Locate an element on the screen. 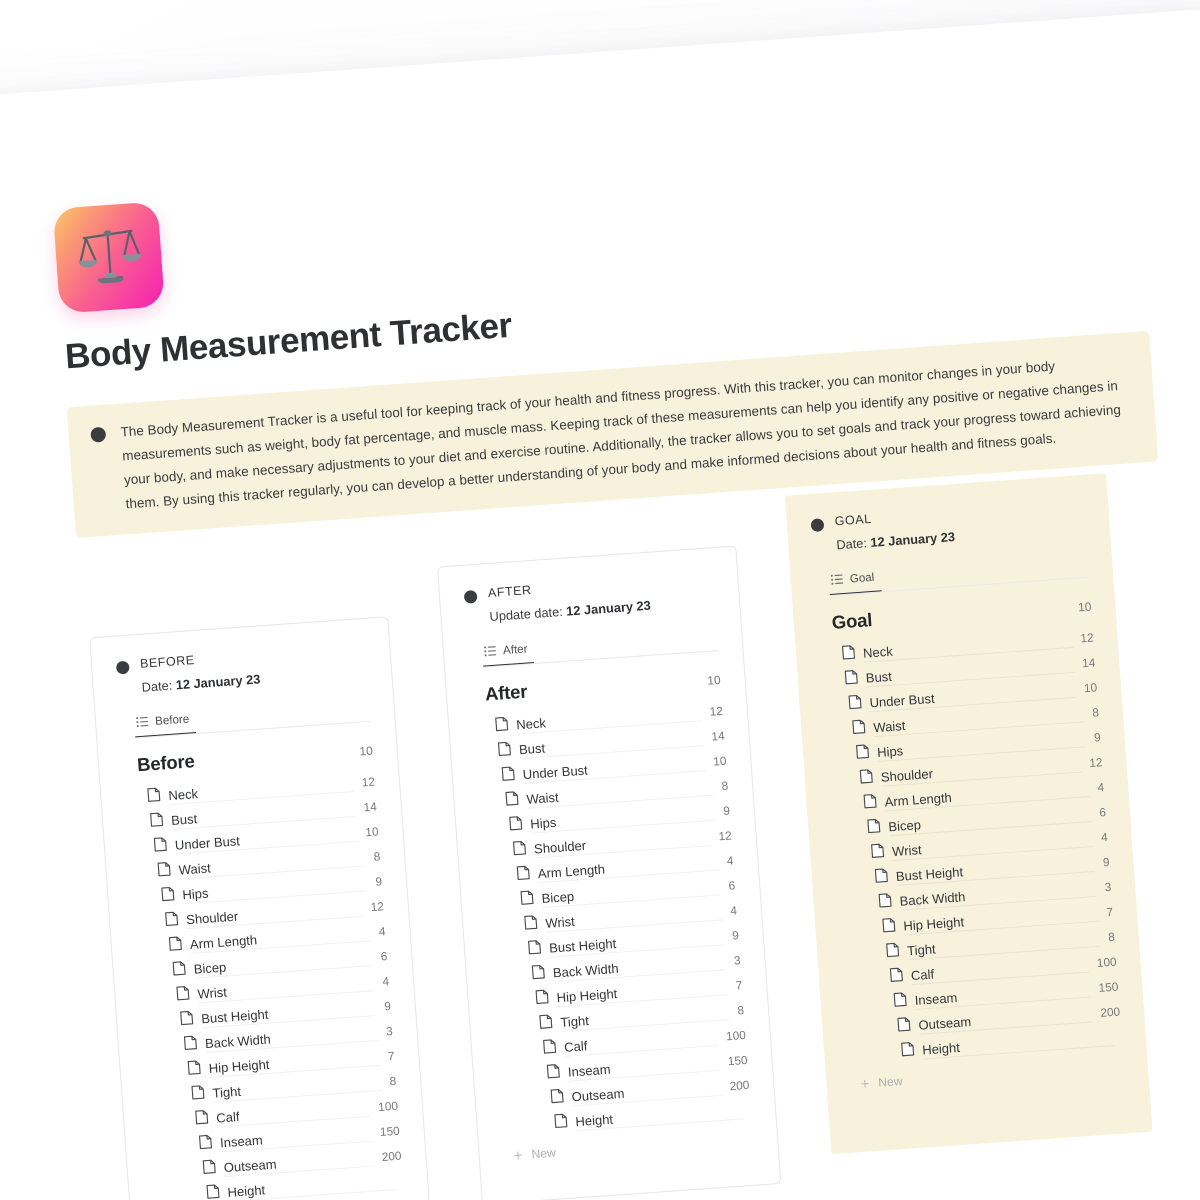  measurement-value: 200 is located at coordinates (1110, 1012).